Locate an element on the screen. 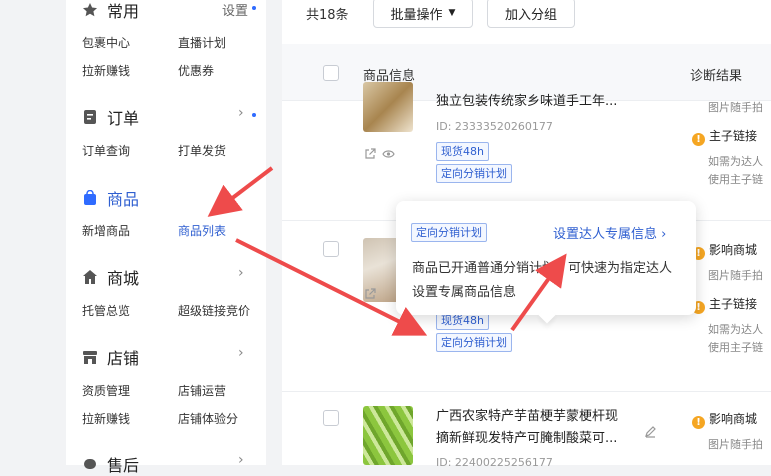 This screenshot has width=771, height=476. settings-link: 设置 is located at coordinates (235, 9).